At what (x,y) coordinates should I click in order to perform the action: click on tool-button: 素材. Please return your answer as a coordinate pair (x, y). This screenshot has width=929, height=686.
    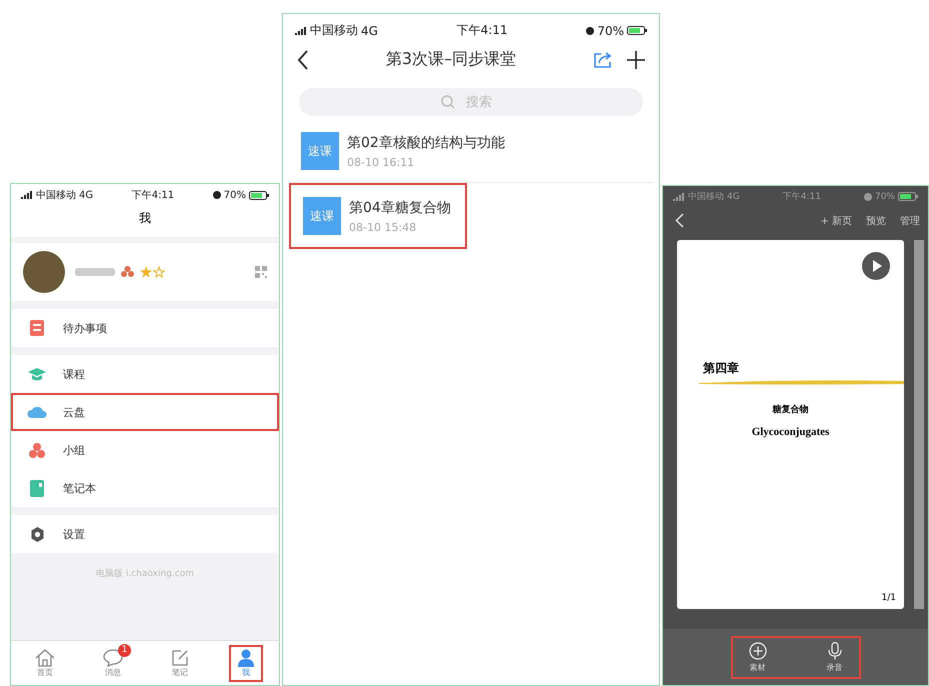
    Looking at the image, I should click on (757, 657).